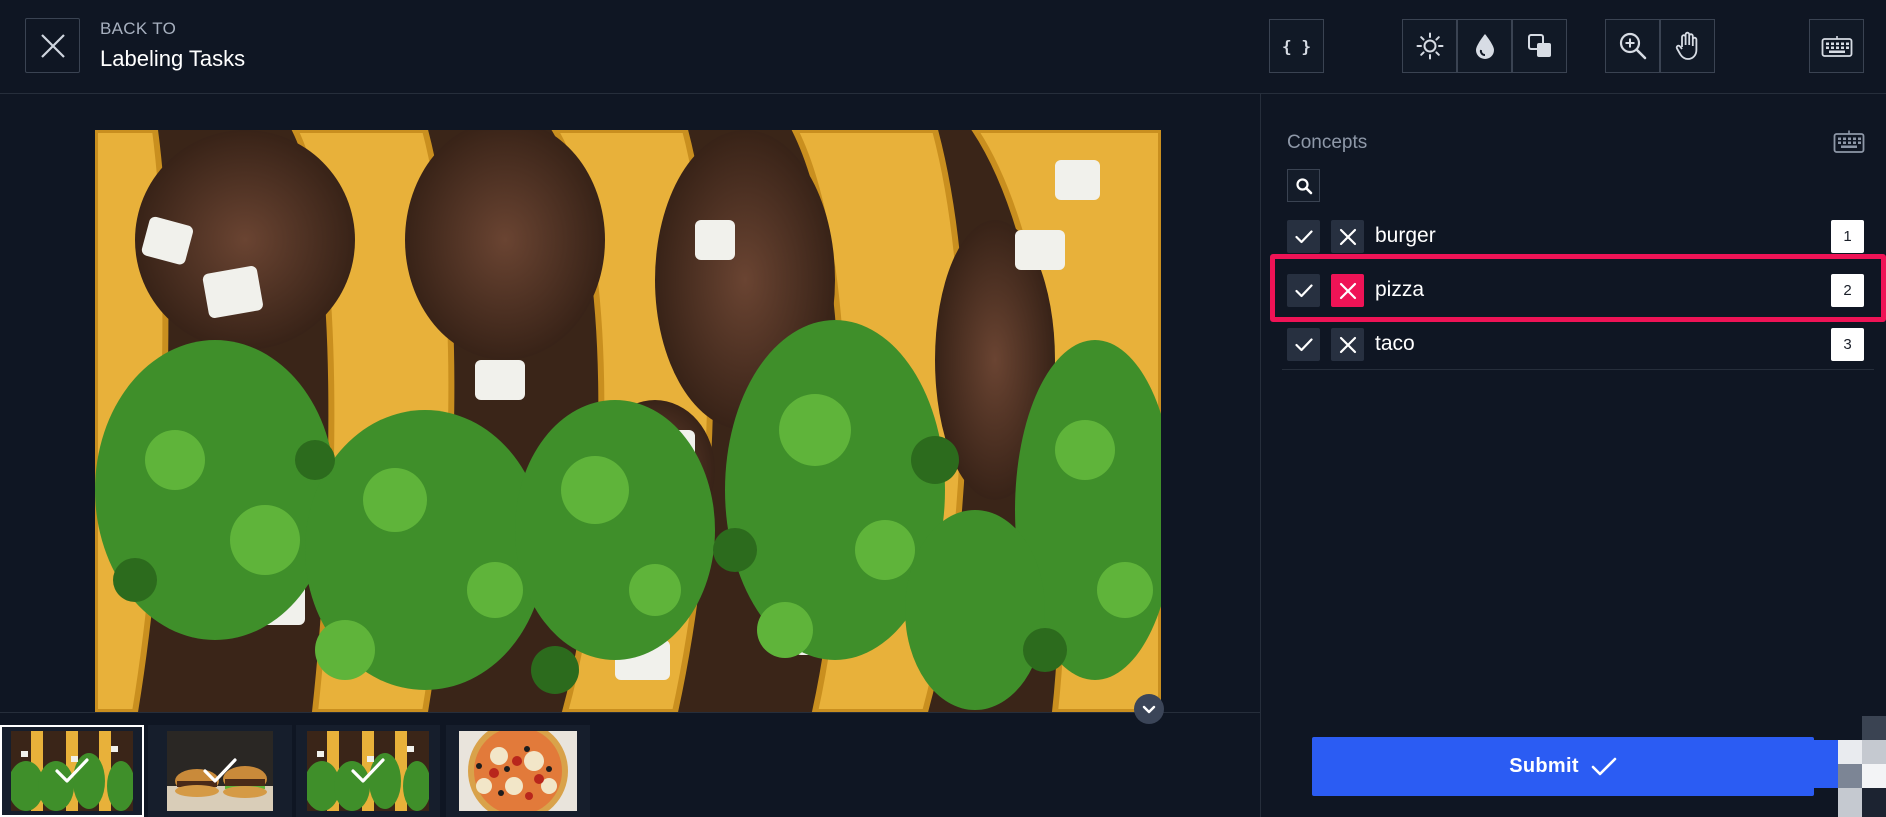 This screenshot has height=817, width=1886. Describe the element at coordinates (172, 59) in the screenshot. I see `back-to-link: Labeling Tasks` at that location.